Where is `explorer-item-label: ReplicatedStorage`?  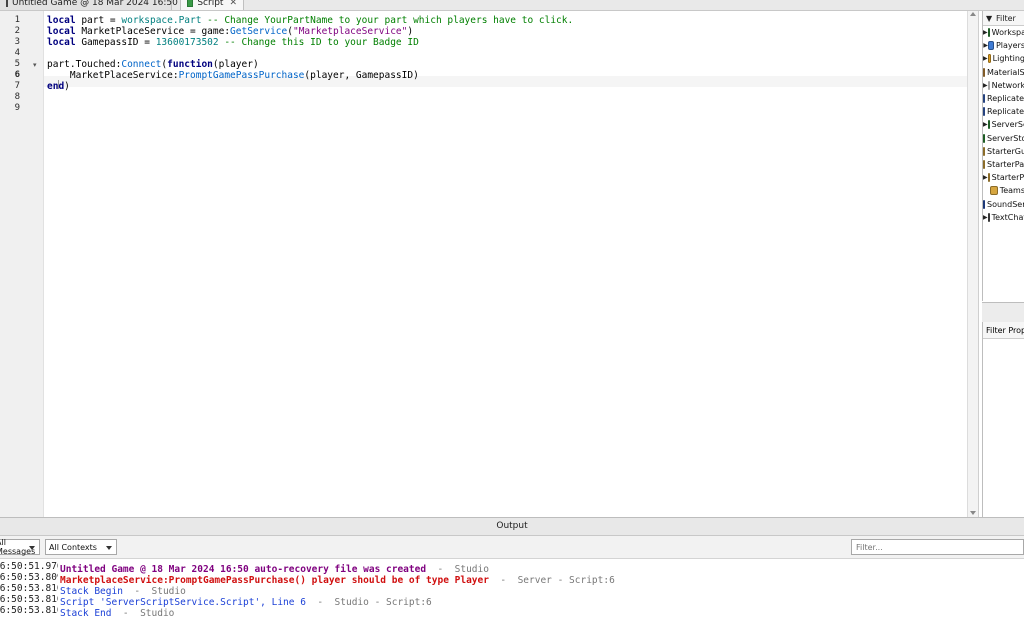 explorer-item-label: ReplicatedStorage is located at coordinates (1005, 111).